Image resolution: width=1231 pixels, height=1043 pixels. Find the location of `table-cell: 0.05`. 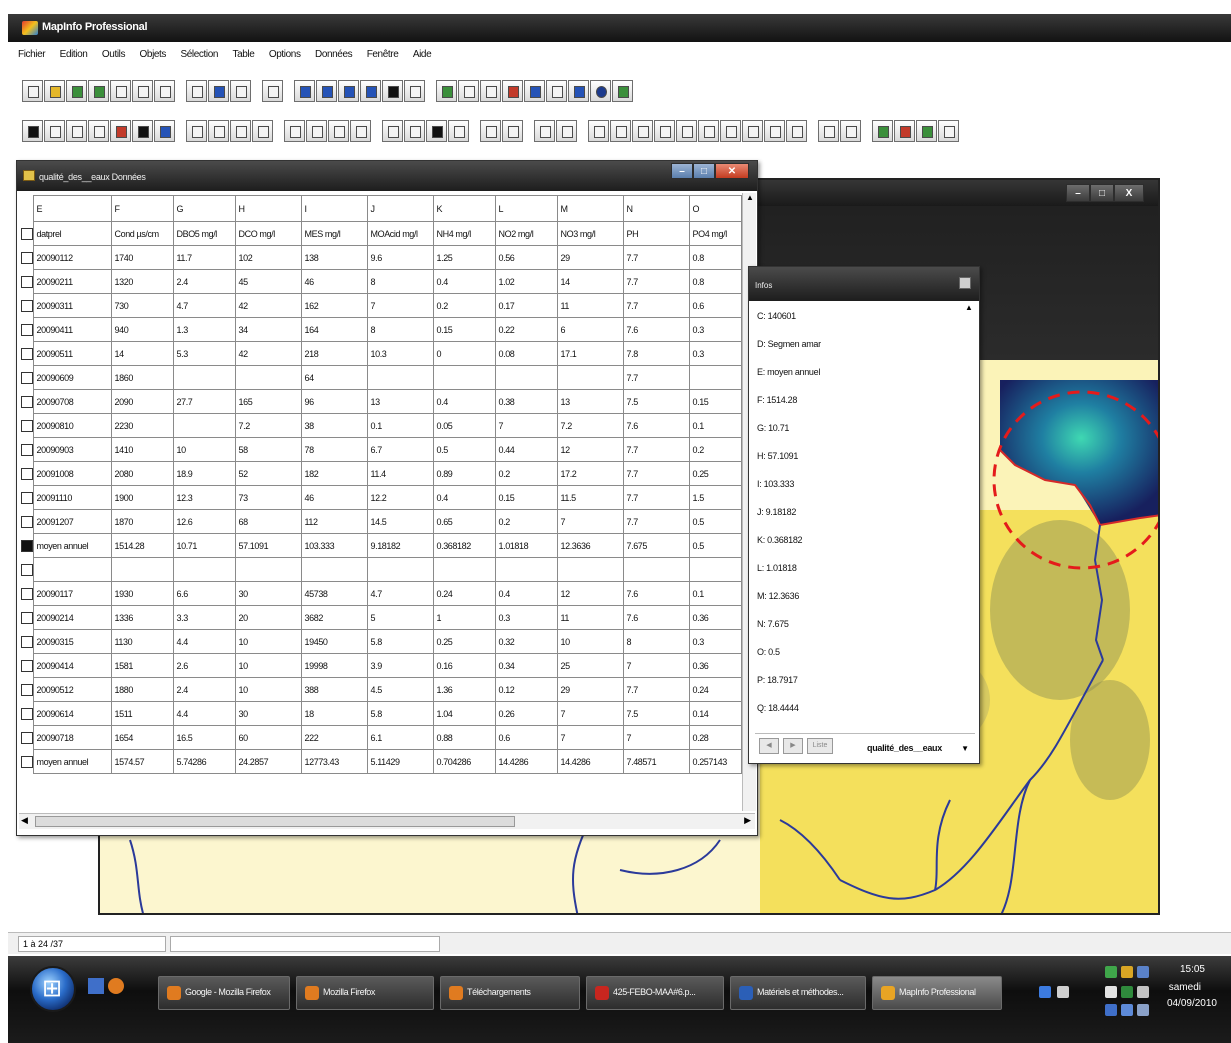

table-cell: 0.05 is located at coordinates (464, 425).